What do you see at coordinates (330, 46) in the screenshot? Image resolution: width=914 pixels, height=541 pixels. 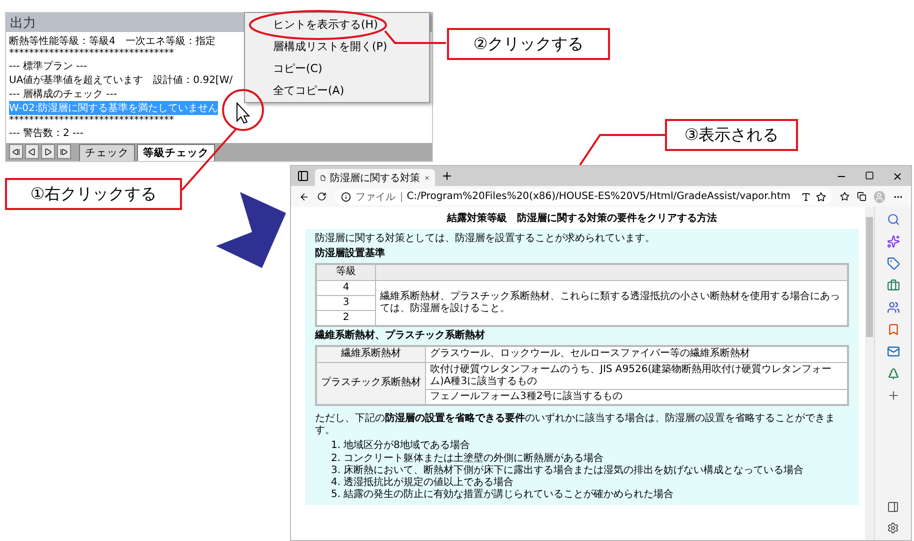 I see `menu-item: 層構成リストを開く(P)` at bounding box center [330, 46].